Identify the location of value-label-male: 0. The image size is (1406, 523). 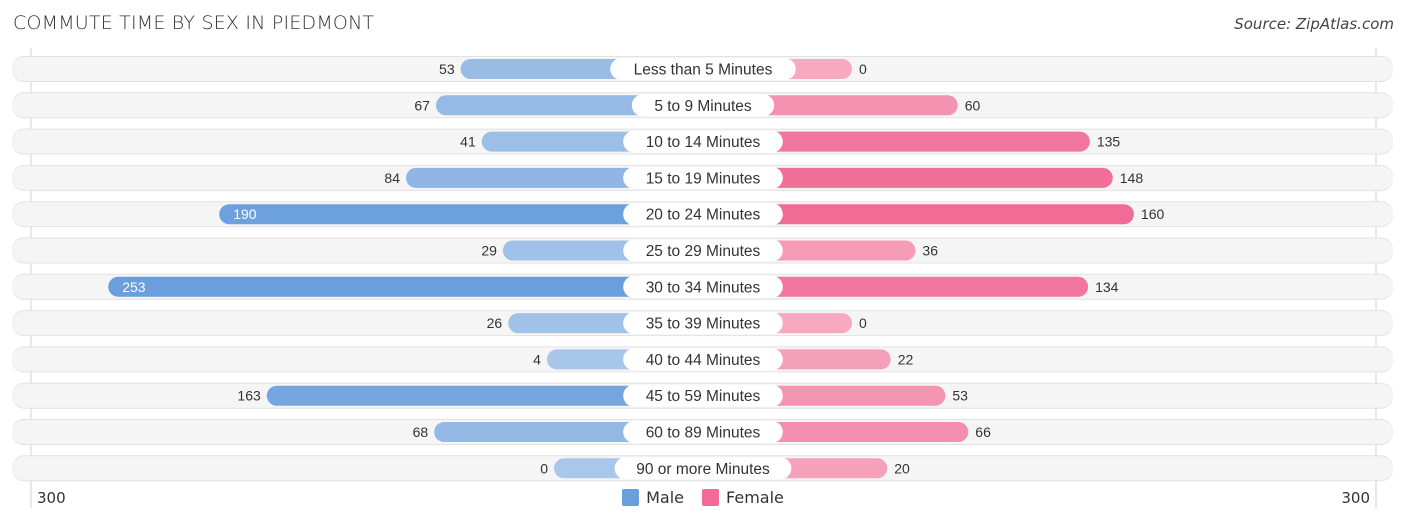
(544, 468).